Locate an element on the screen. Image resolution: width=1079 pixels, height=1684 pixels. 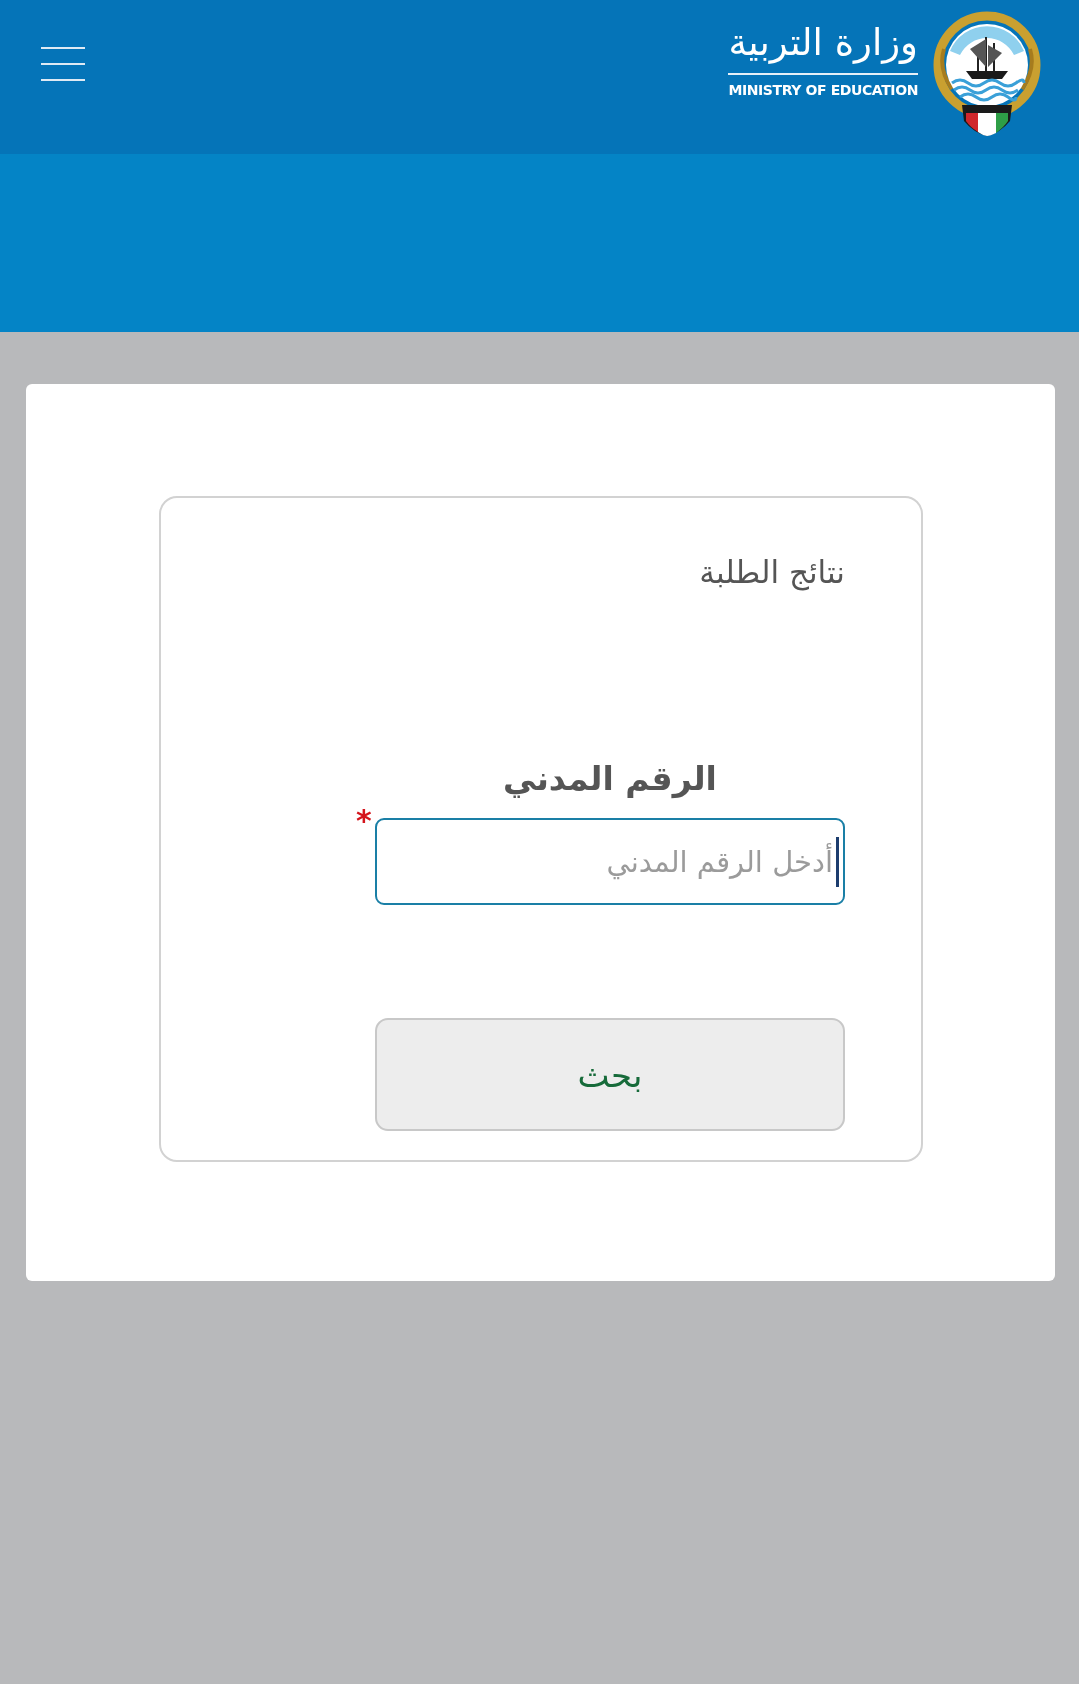
text-cursor-icon is located at coordinates (837, 861).